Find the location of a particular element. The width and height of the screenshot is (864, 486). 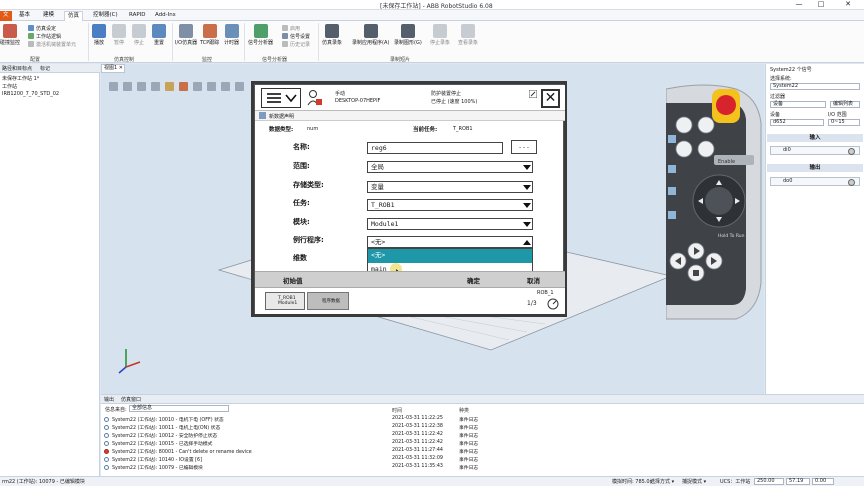

signal-analyzer-button: 信号分析器 is located at coordinates (260, 35).